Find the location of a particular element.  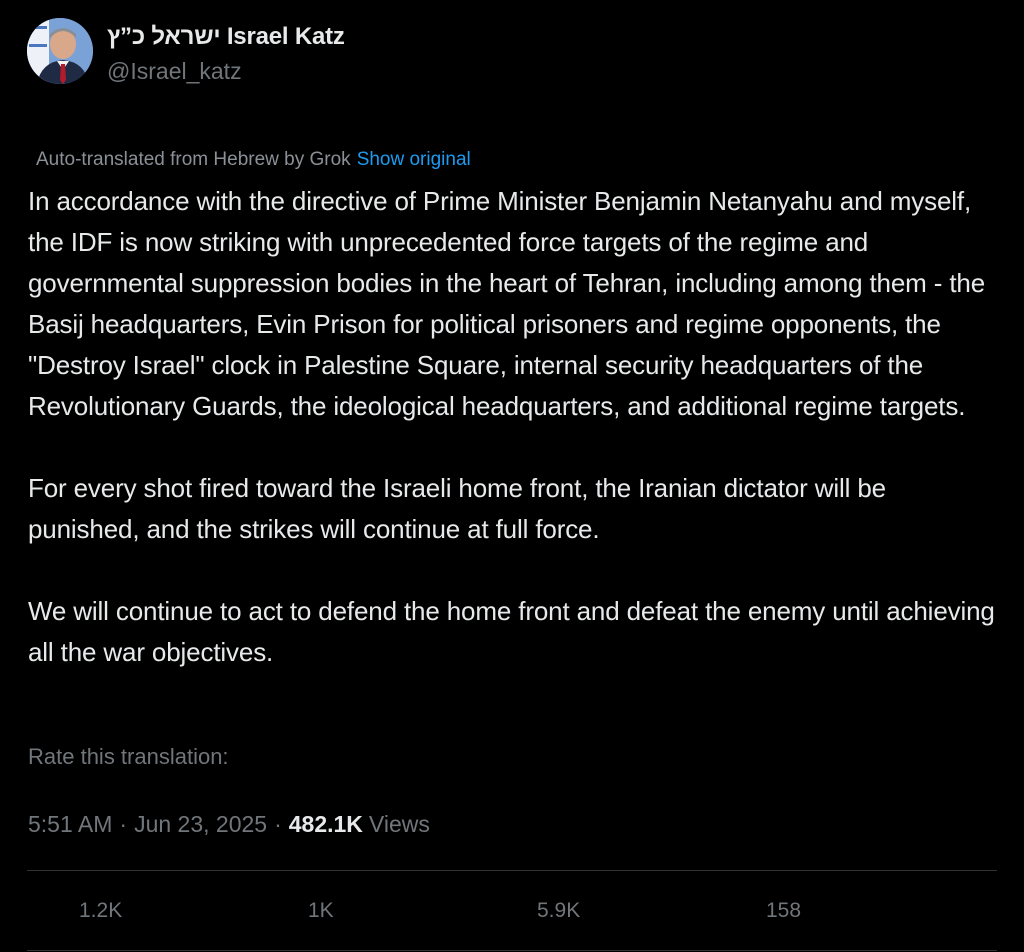

views-label: Views is located at coordinates (399, 824).